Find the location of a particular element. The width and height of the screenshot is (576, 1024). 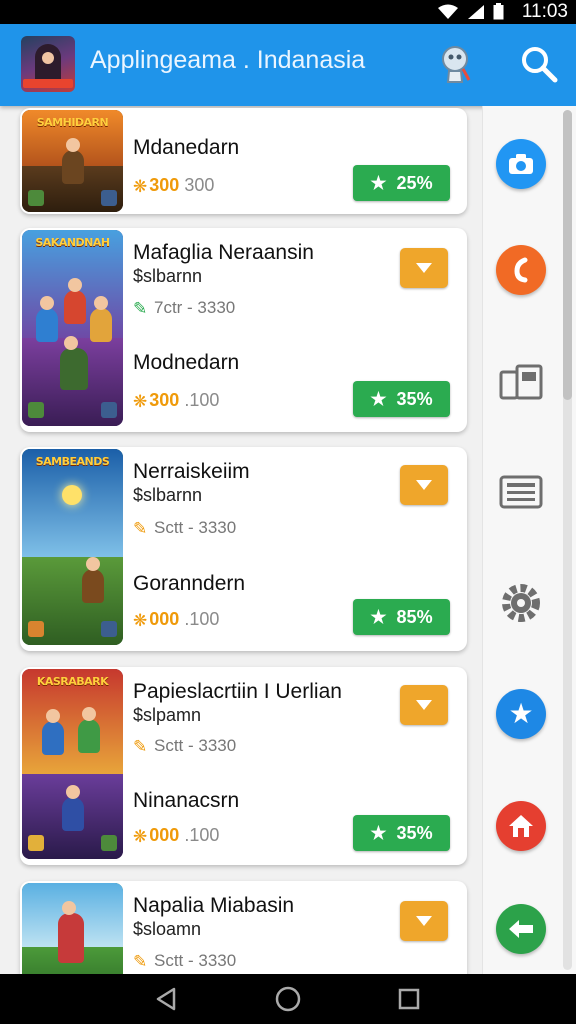

gear-icon is located at coordinates (521, 603).